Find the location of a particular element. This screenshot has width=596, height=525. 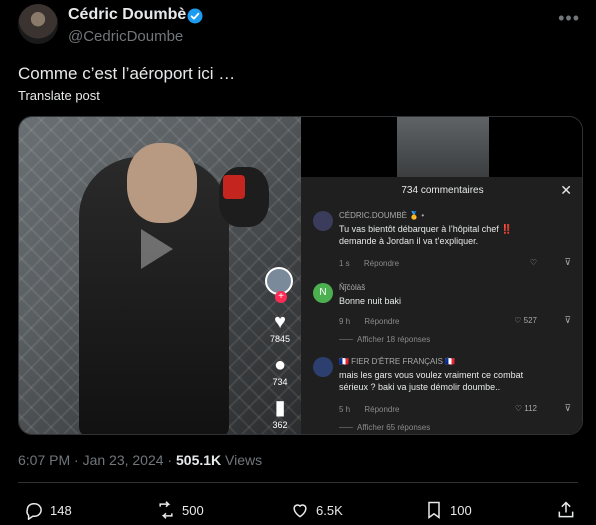

tiktok-like: ♥ 7845 is located at coordinates (280, 327).